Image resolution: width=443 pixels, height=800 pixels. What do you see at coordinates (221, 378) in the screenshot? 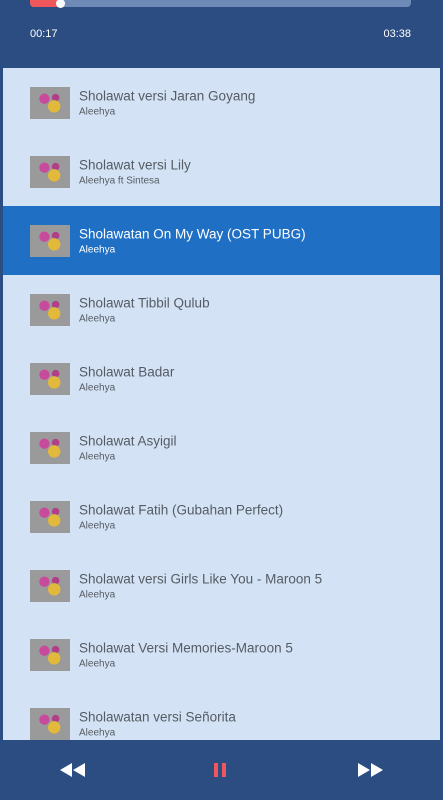
I see `playlist-item: Sholawat Badar Aleehya` at bounding box center [221, 378].